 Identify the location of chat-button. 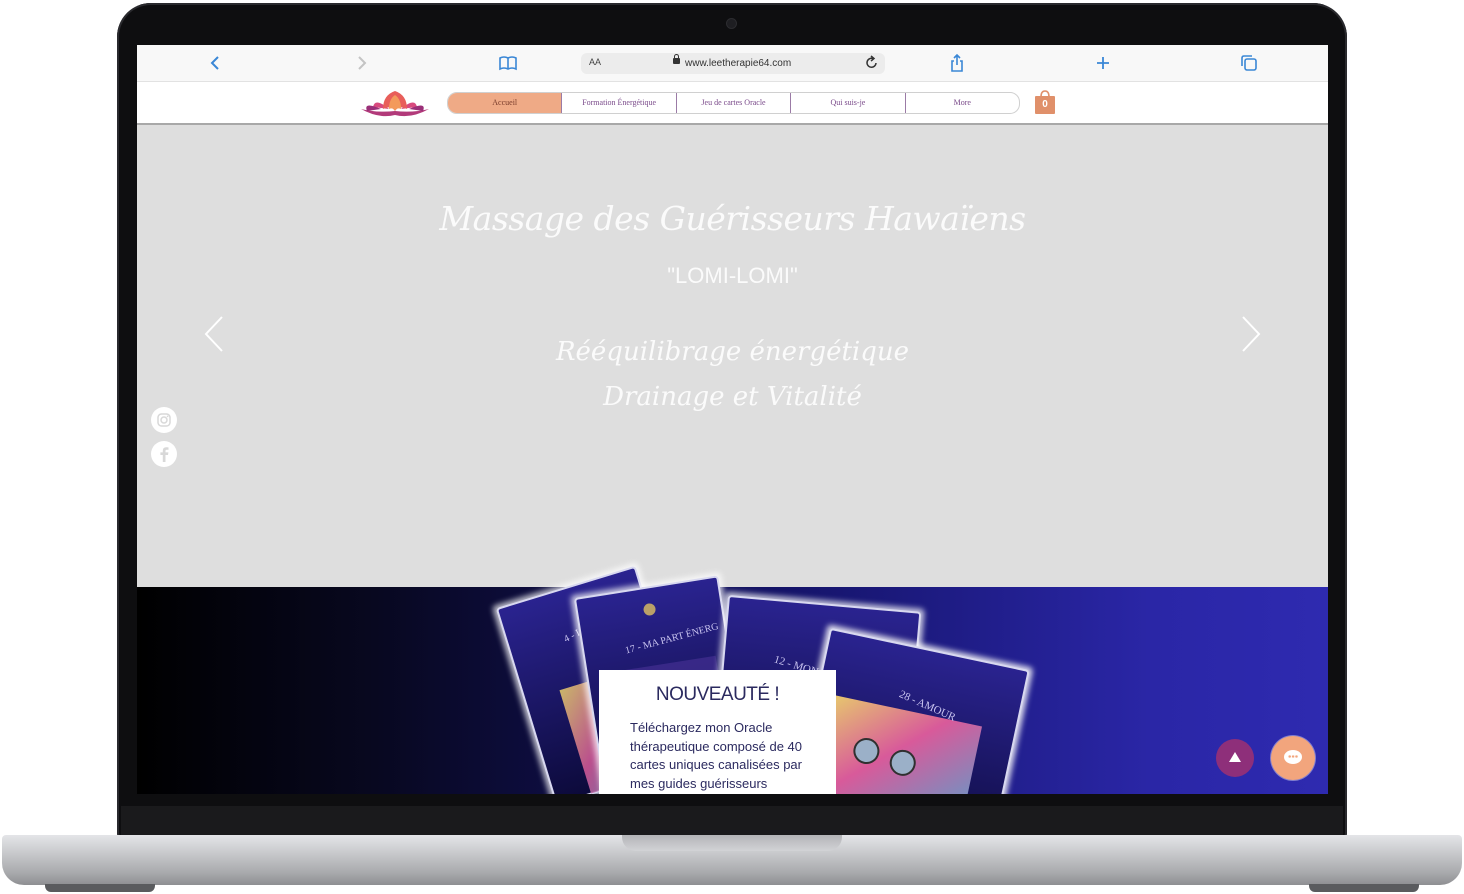
(1293, 758).